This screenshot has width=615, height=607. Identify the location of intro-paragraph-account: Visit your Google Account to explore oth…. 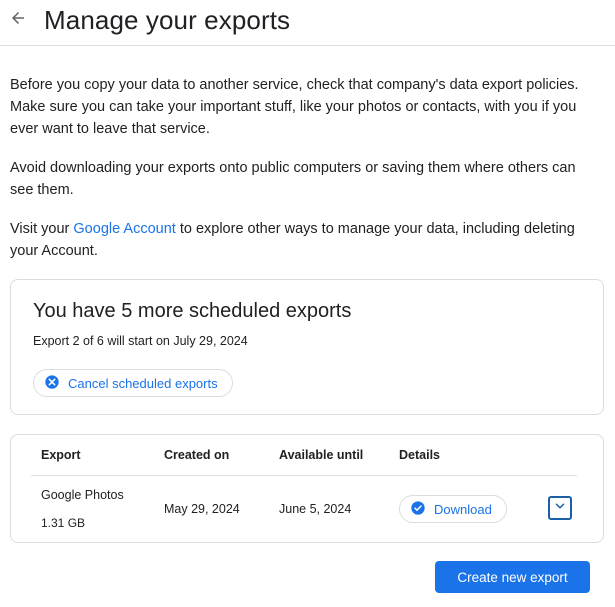
(305, 240).